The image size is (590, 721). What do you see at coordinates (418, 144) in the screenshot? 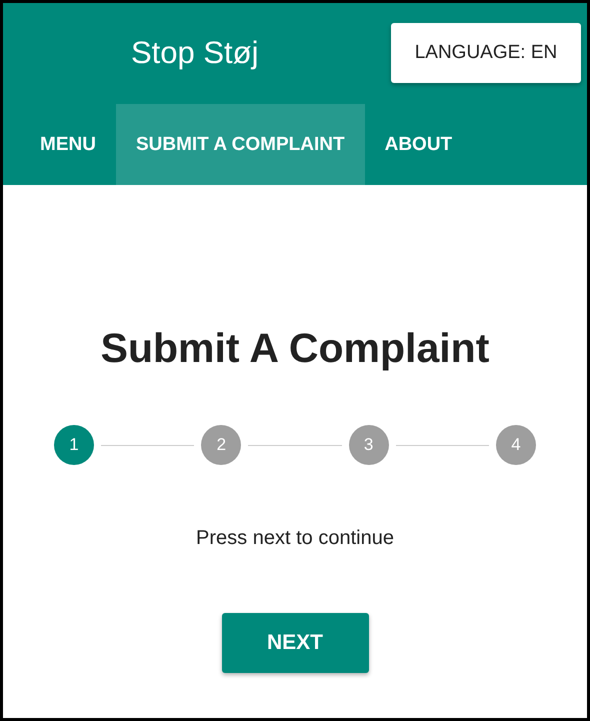
I see `nav-tab: ABOUT` at bounding box center [418, 144].